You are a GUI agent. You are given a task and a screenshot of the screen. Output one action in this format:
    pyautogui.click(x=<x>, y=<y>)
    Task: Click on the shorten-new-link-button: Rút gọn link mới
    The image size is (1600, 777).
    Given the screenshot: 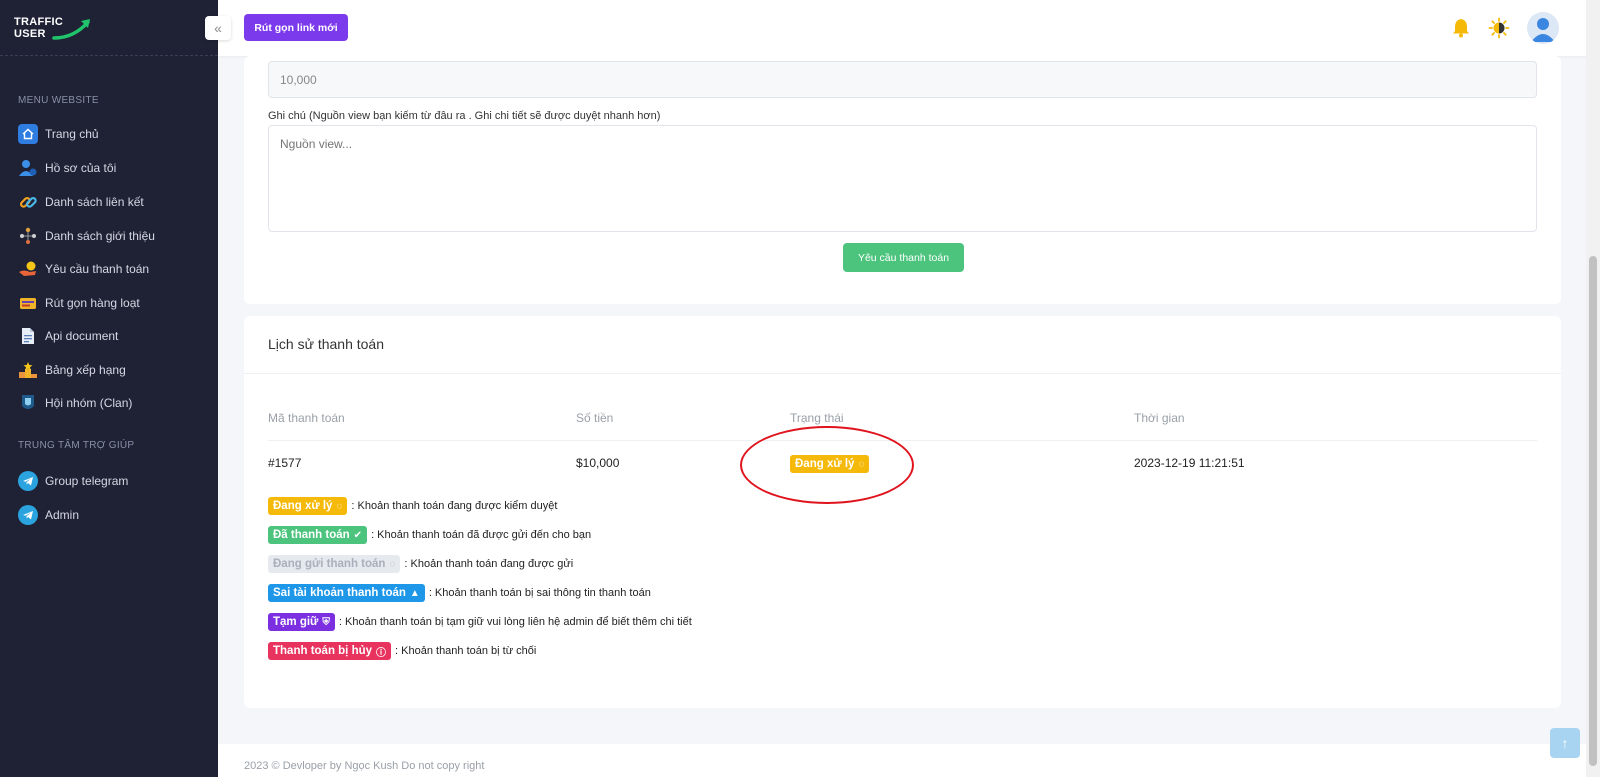 What is the action you would take?
    pyautogui.click(x=296, y=27)
    